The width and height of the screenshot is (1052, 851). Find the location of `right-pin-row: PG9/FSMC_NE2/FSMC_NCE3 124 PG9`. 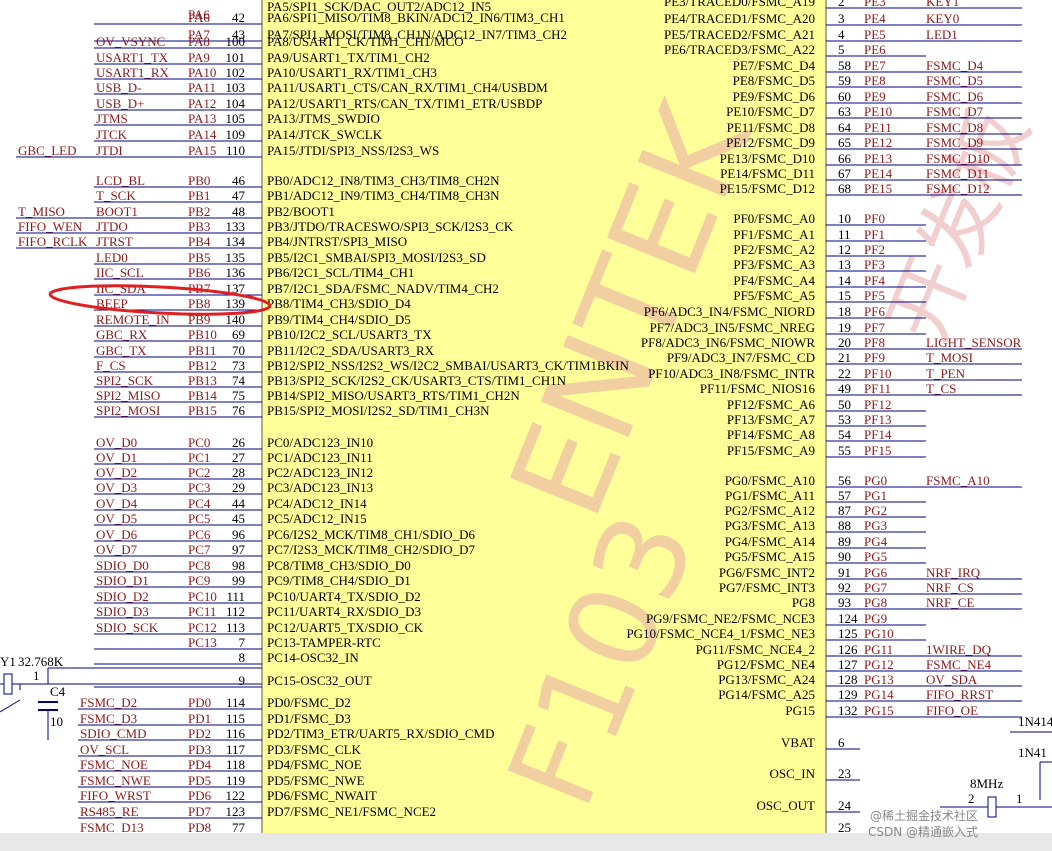

right-pin-row: PG9/FSMC_NE2/FSMC_NCE3 124 PG9 is located at coordinates (786, 618).